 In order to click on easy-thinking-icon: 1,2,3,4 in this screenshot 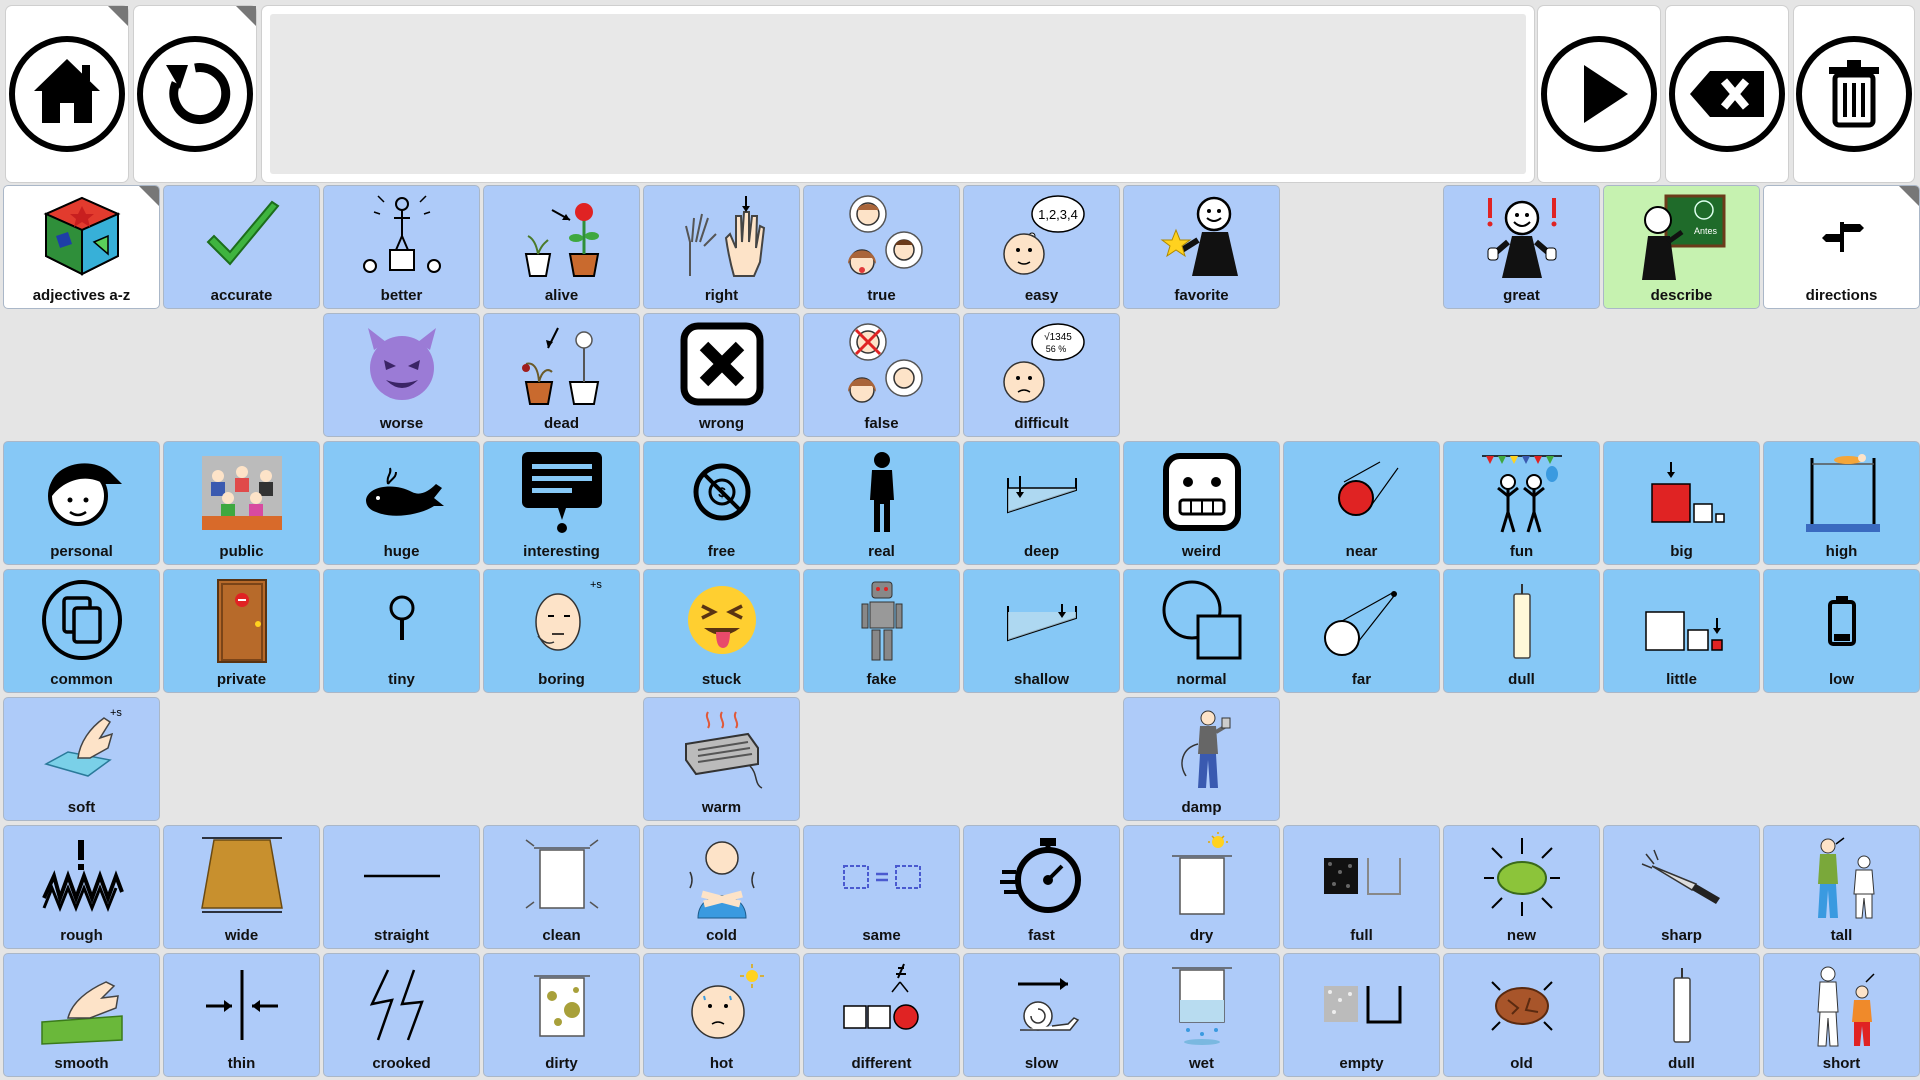, I will do `click(1043, 235)`.